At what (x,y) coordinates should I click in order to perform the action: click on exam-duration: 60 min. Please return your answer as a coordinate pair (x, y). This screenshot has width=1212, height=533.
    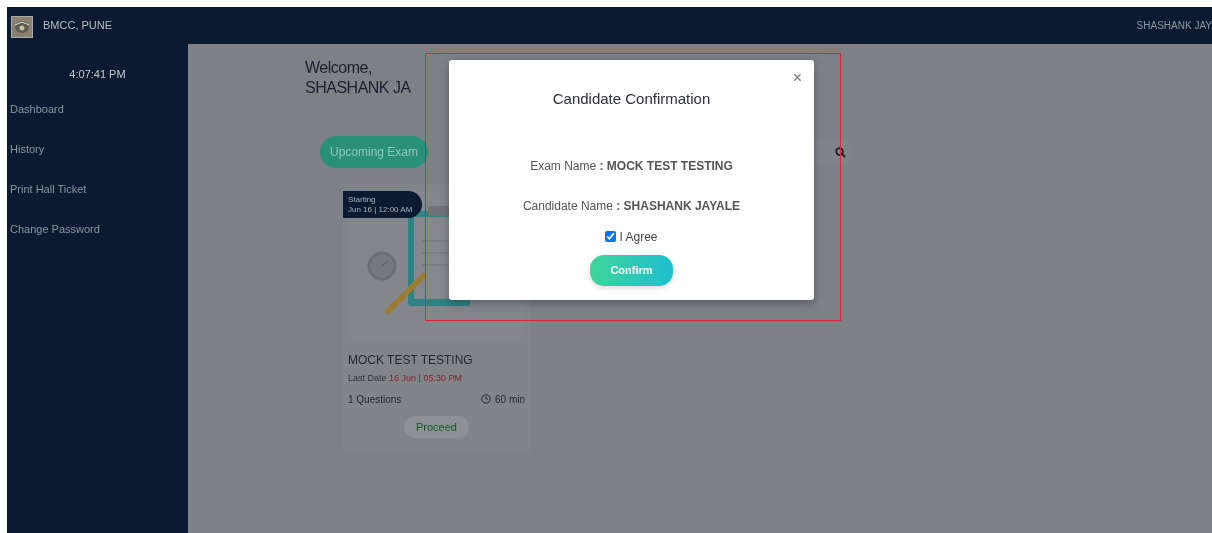
    Looking at the image, I should click on (510, 399).